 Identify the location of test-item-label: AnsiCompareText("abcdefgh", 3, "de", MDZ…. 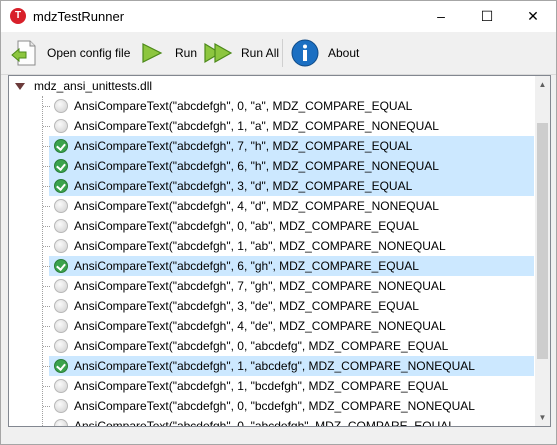
(246, 306).